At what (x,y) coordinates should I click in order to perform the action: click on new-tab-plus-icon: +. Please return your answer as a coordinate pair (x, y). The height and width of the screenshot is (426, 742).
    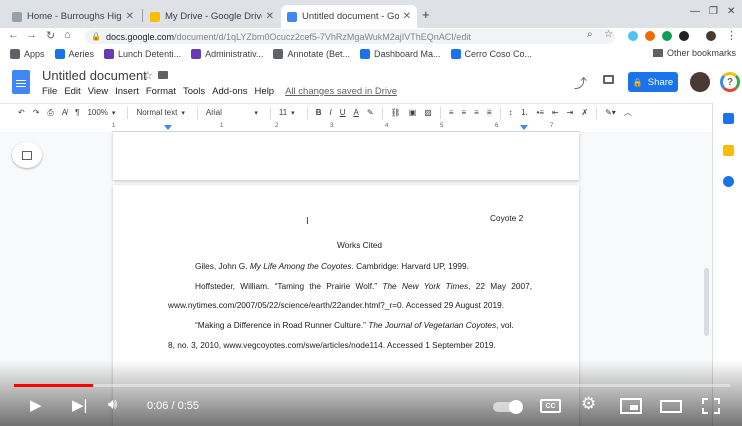
    Looking at the image, I should click on (426, 14).